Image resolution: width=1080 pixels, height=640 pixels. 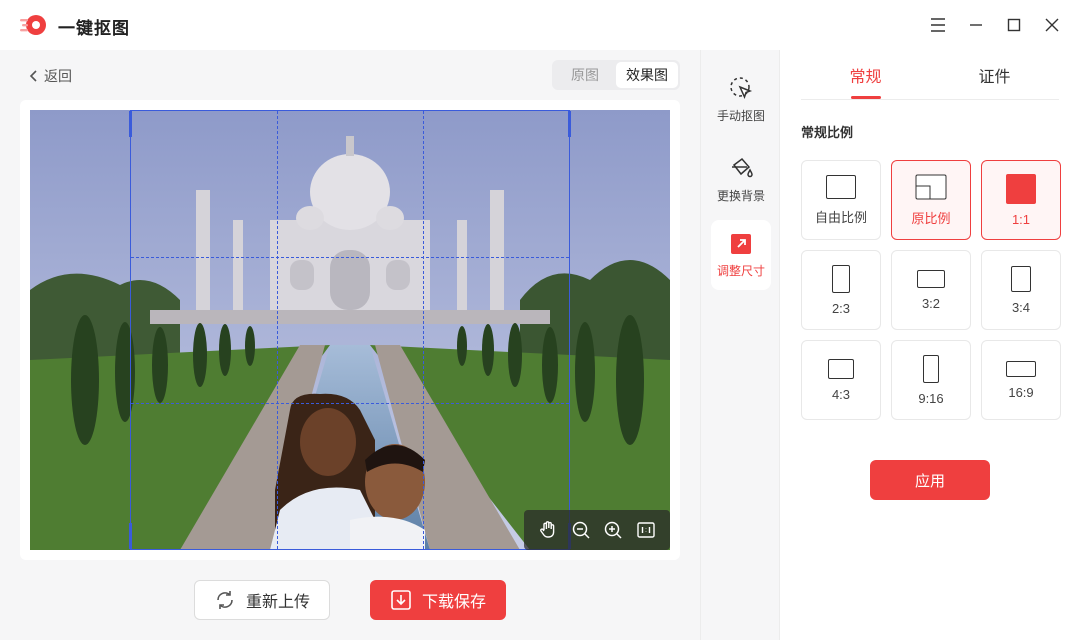 What do you see at coordinates (931, 186) in the screenshot?
I see `original-ratio-icon` at bounding box center [931, 186].